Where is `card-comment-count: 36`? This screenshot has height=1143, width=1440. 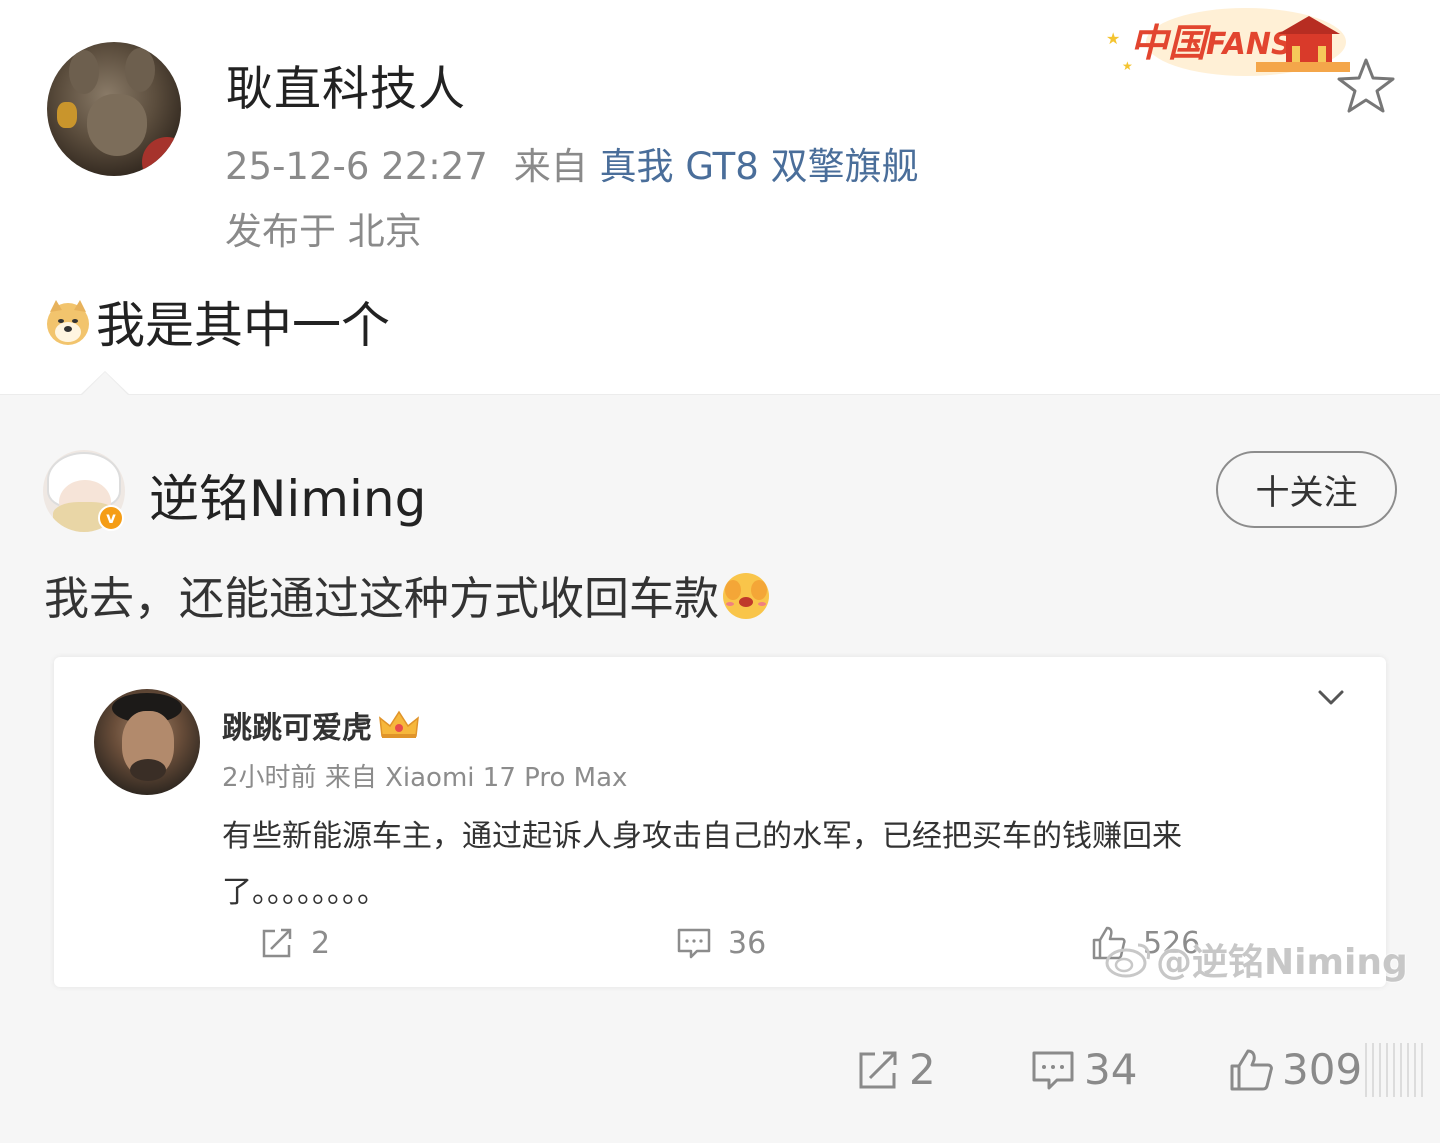
card-comment-count: 36 is located at coordinates (747, 943).